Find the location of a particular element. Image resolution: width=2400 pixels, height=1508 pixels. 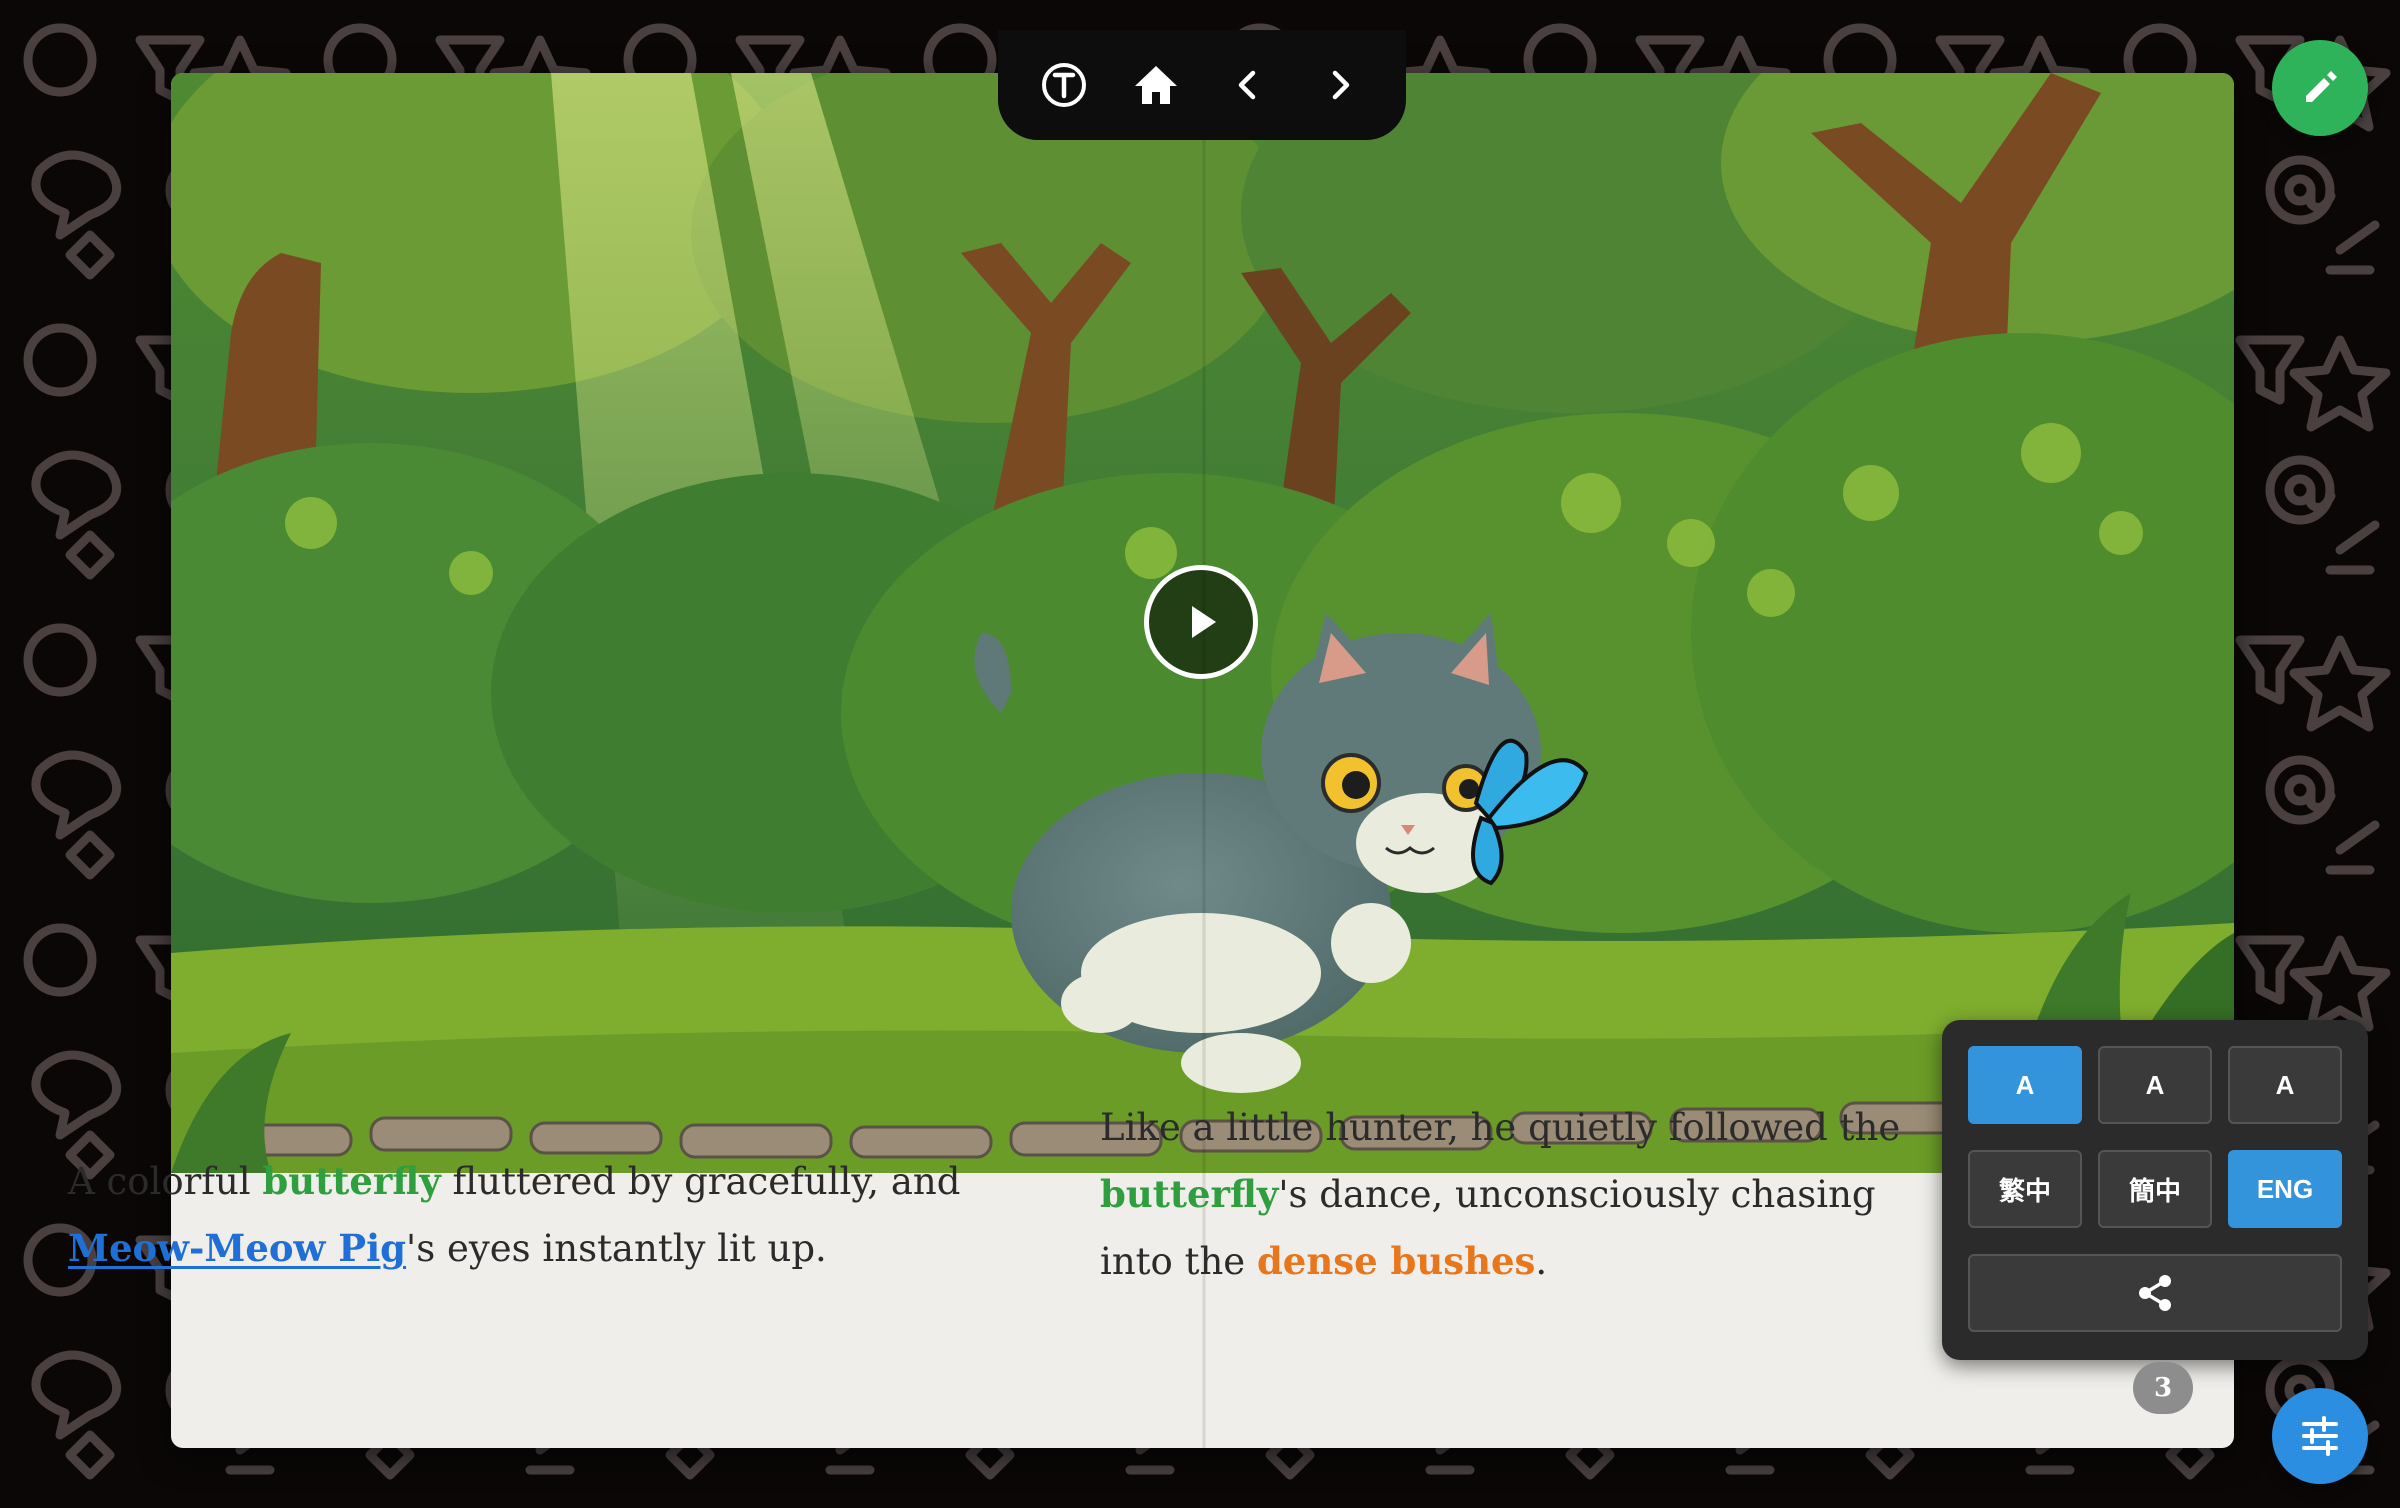

language-option-english: ENG is located at coordinates (2285, 1189).